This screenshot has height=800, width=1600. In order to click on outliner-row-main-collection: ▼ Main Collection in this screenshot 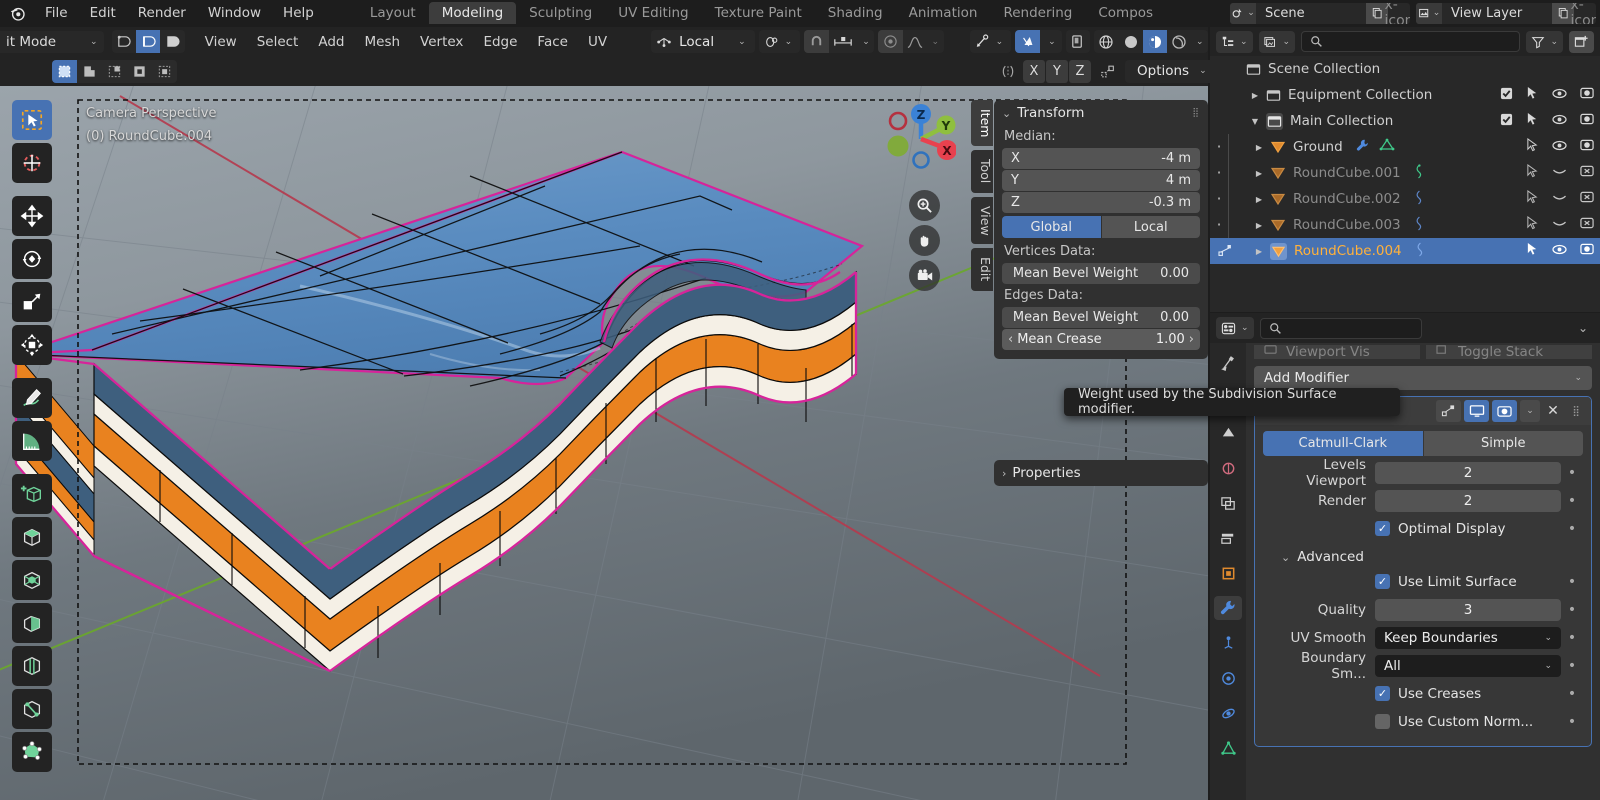, I will do `click(1405, 121)`.